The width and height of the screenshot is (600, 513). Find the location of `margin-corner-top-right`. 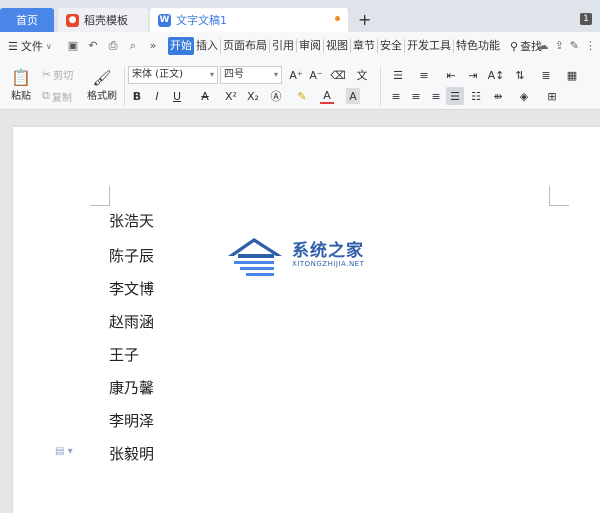

margin-corner-top-right is located at coordinates (559, 196).